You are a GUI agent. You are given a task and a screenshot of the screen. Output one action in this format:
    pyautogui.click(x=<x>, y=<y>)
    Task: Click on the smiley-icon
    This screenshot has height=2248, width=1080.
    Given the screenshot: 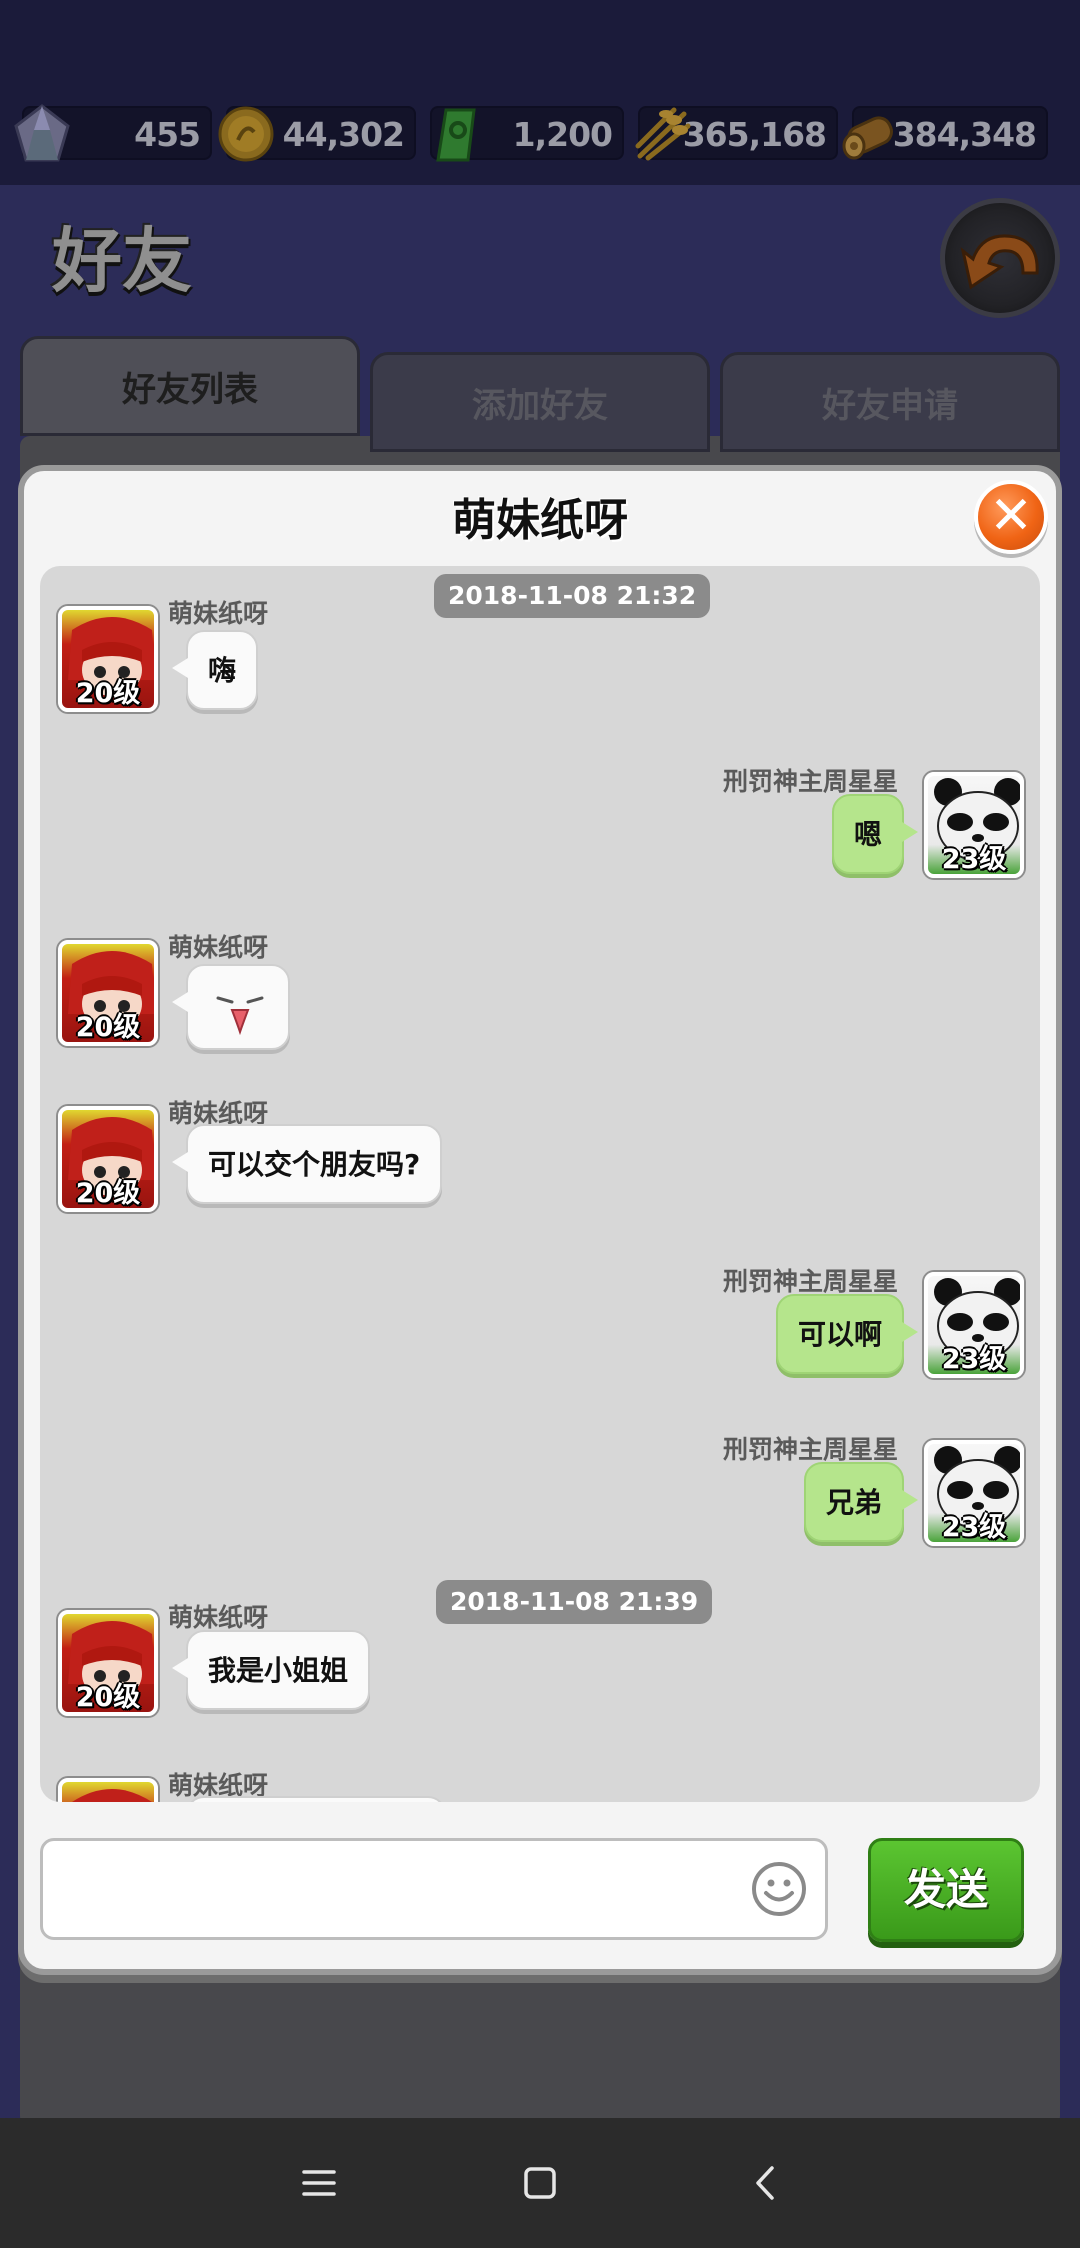 What is the action you would take?
    pyautogui.click(x=779, y=1889)
    